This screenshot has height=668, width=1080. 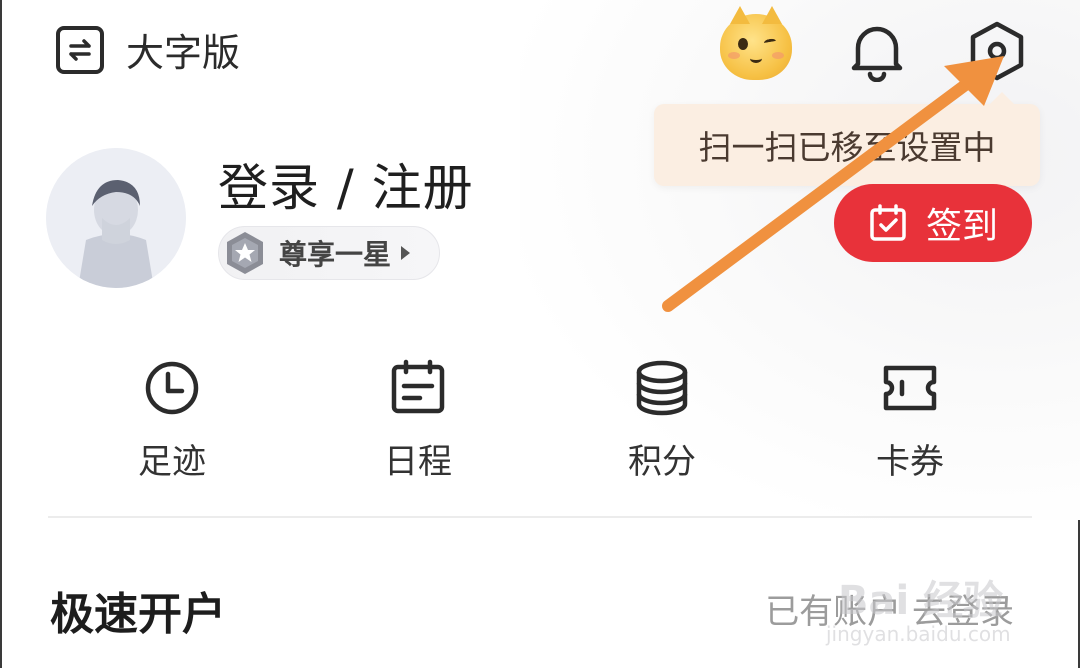 What do you see at coordinates (910, 420) in the screenshot?
I see `coupons-action: 卡券` at bounding box center [910, 420].